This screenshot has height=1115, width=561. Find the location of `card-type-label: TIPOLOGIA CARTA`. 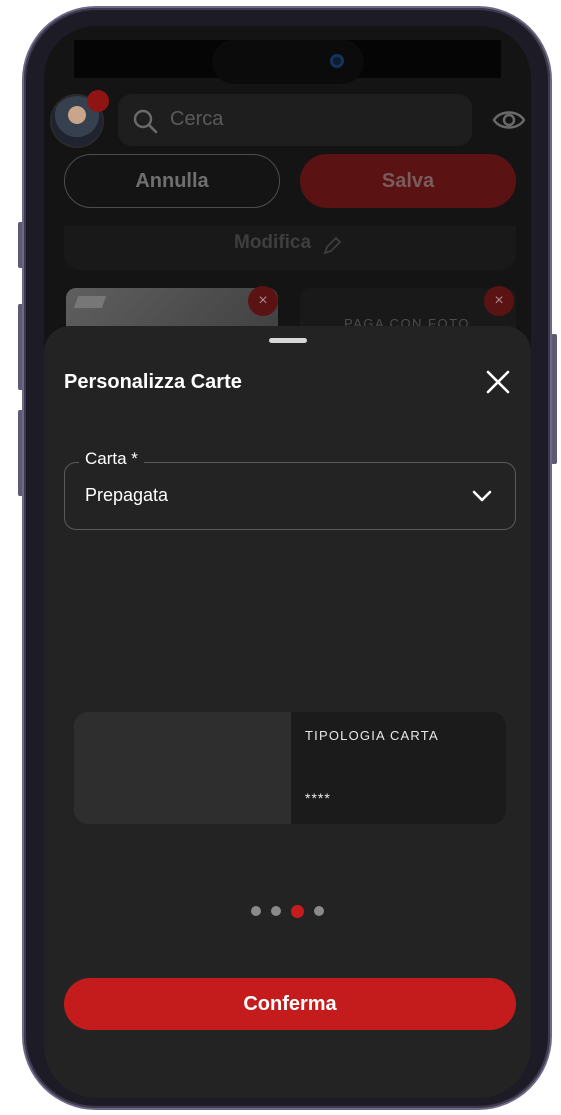

card-type-label: TIPOLOGIA CARTA is located at coordinates (372, 735).